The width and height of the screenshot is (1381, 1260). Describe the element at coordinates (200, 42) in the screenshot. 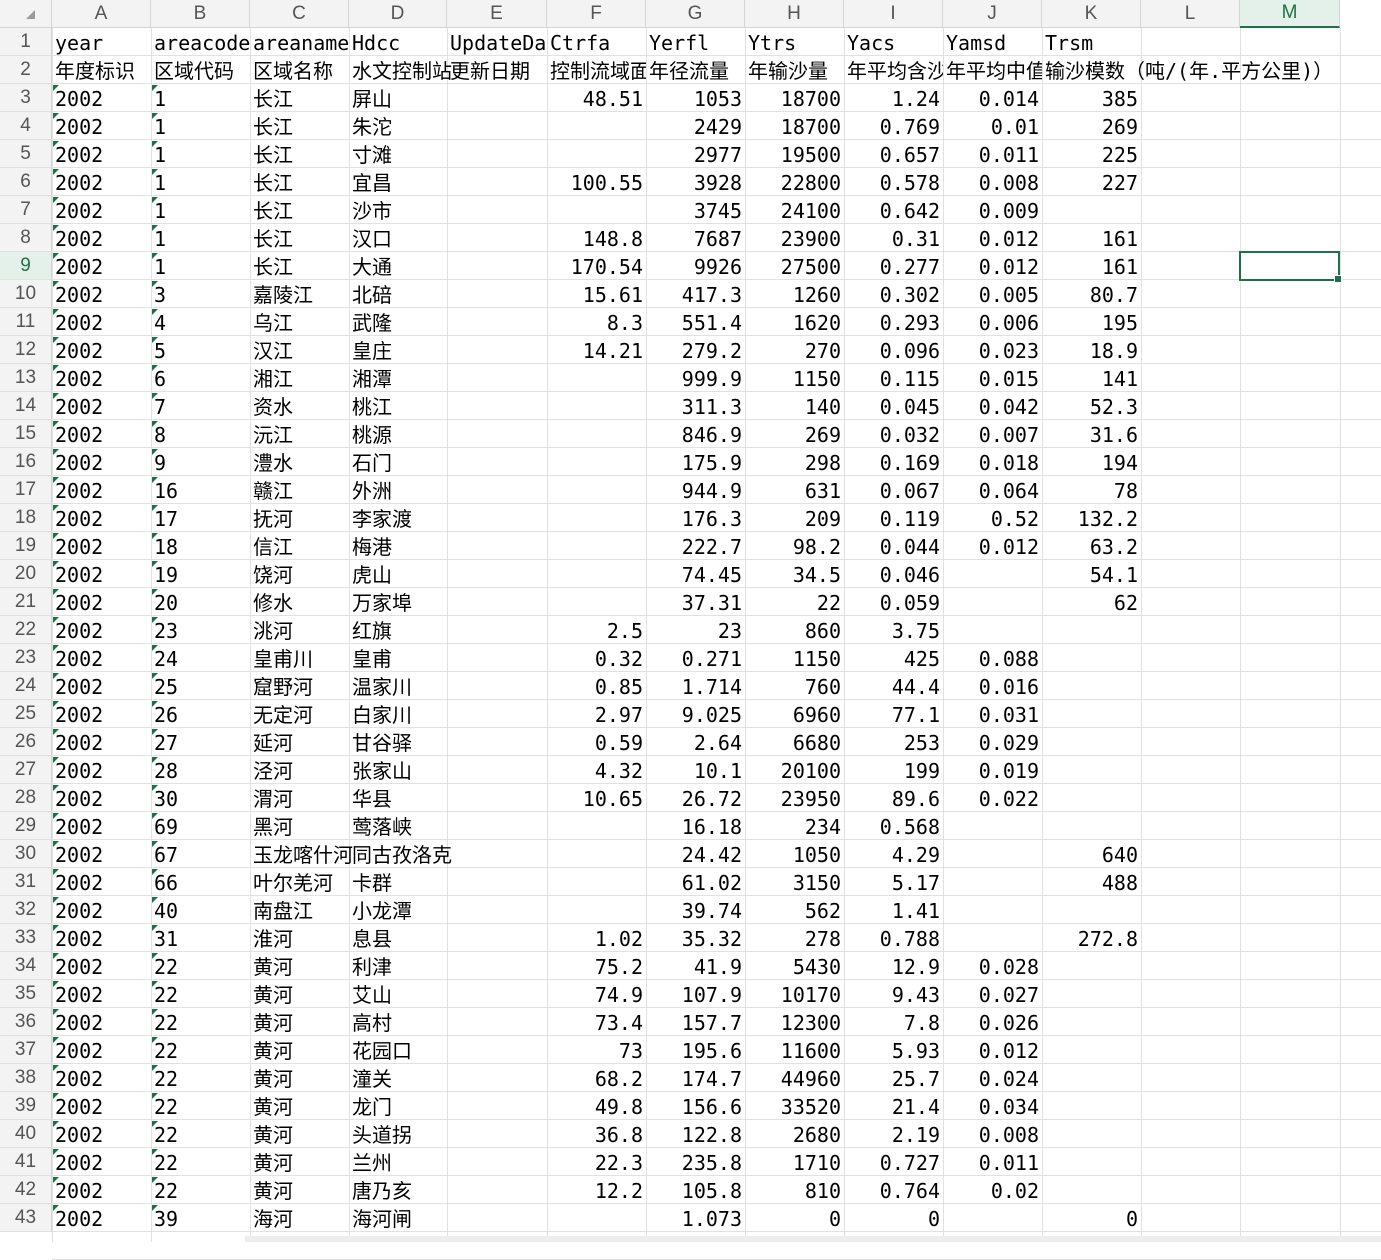

I see `cell-b1: areacode` at that location.